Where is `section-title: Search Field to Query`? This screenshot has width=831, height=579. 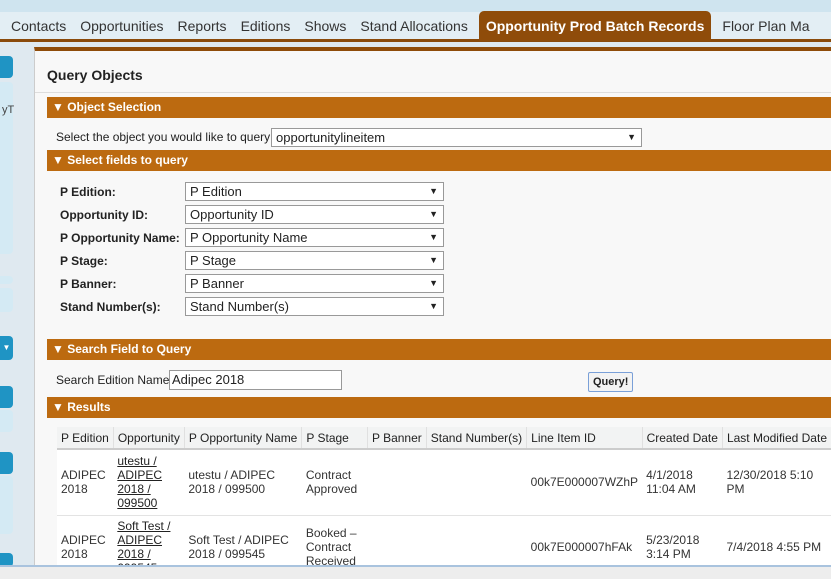
section-title: Search Field to Query is located at coordinates (129, 349).